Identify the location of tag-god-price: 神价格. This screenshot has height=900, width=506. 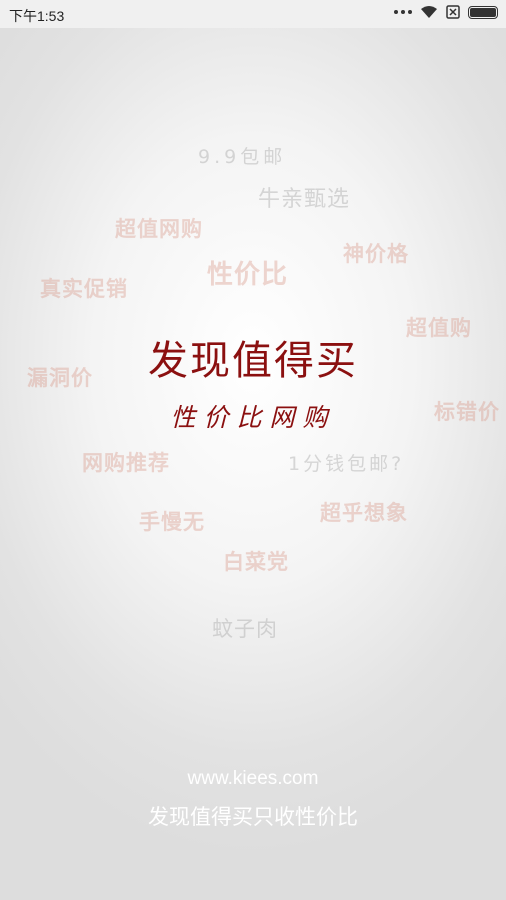
(376, 254).